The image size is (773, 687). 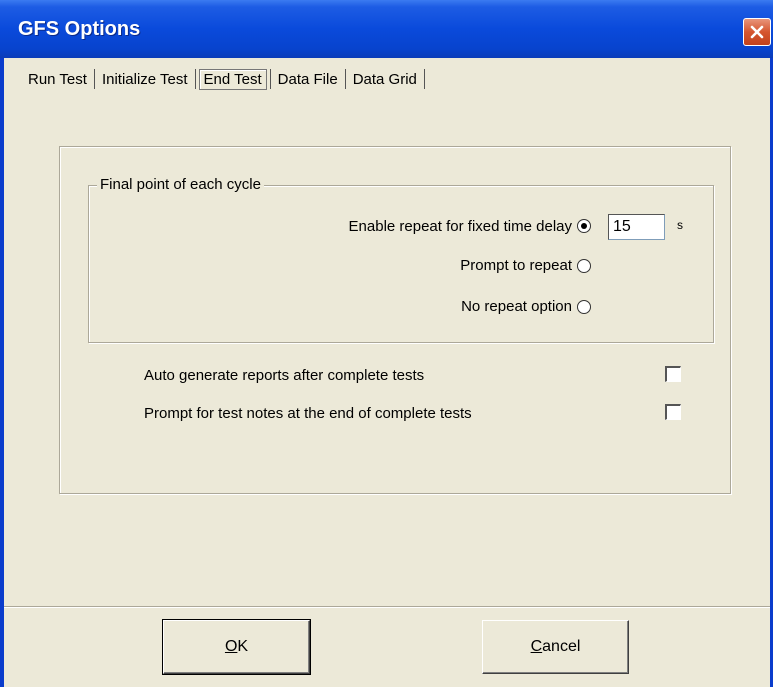 What do you see at coordinates (79, 29) in the screenshot?
I see `window-title: GFS Options` at bounding box center [79, 29].